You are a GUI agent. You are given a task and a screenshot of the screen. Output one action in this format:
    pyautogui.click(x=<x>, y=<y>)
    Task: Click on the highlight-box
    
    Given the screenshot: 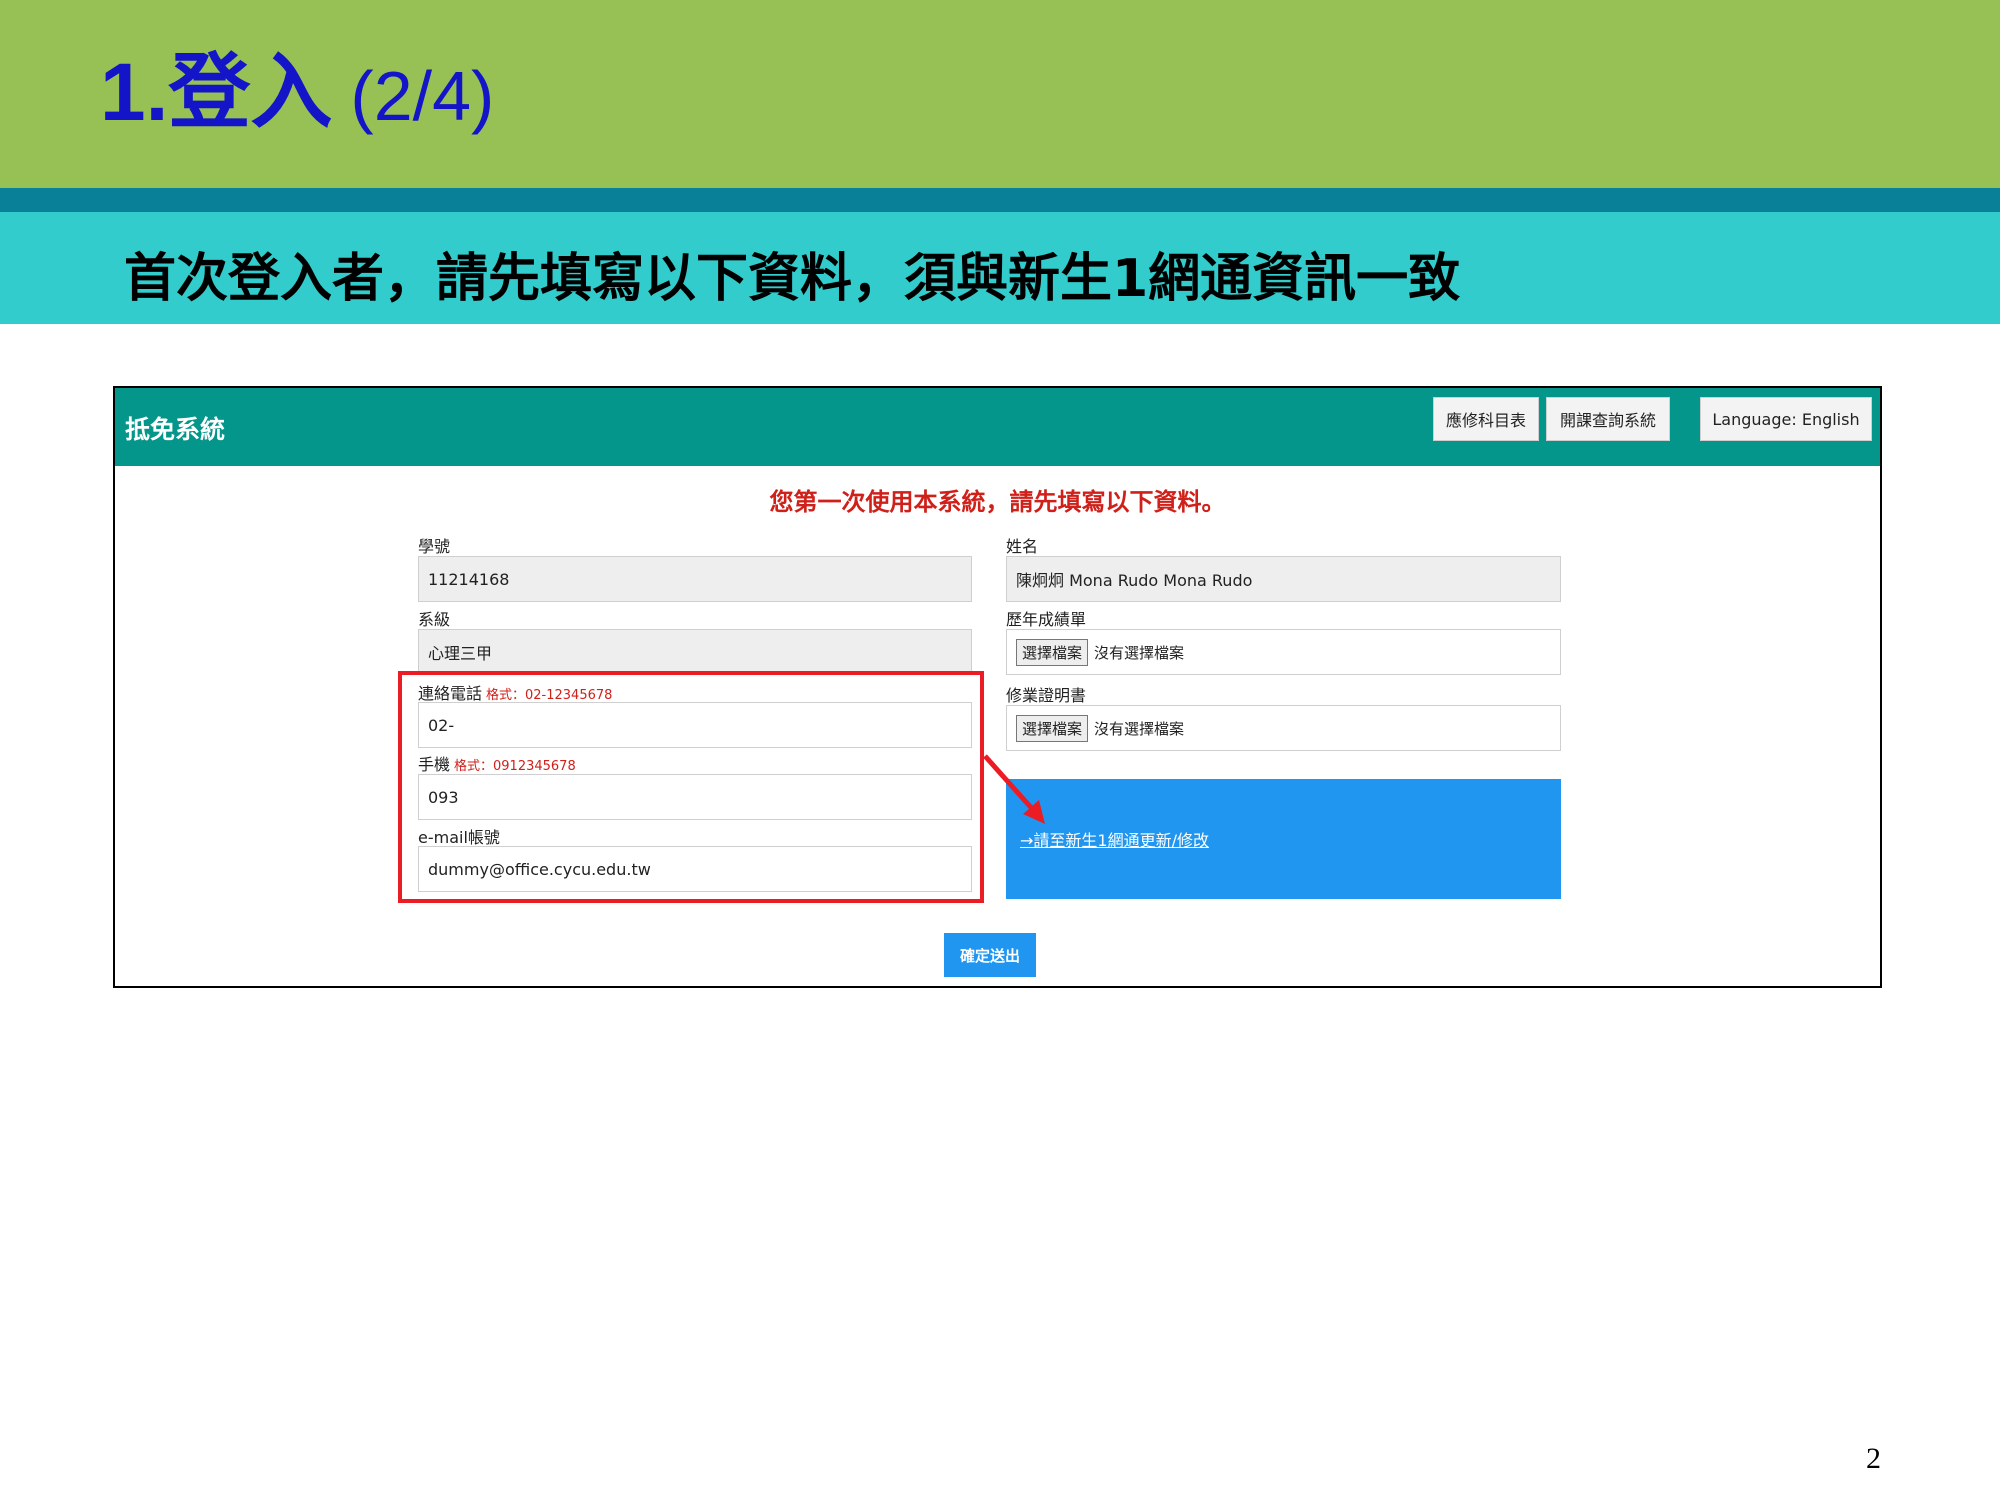 What is the action you would take?
    pyautogui.click(x=691, y=787)
    